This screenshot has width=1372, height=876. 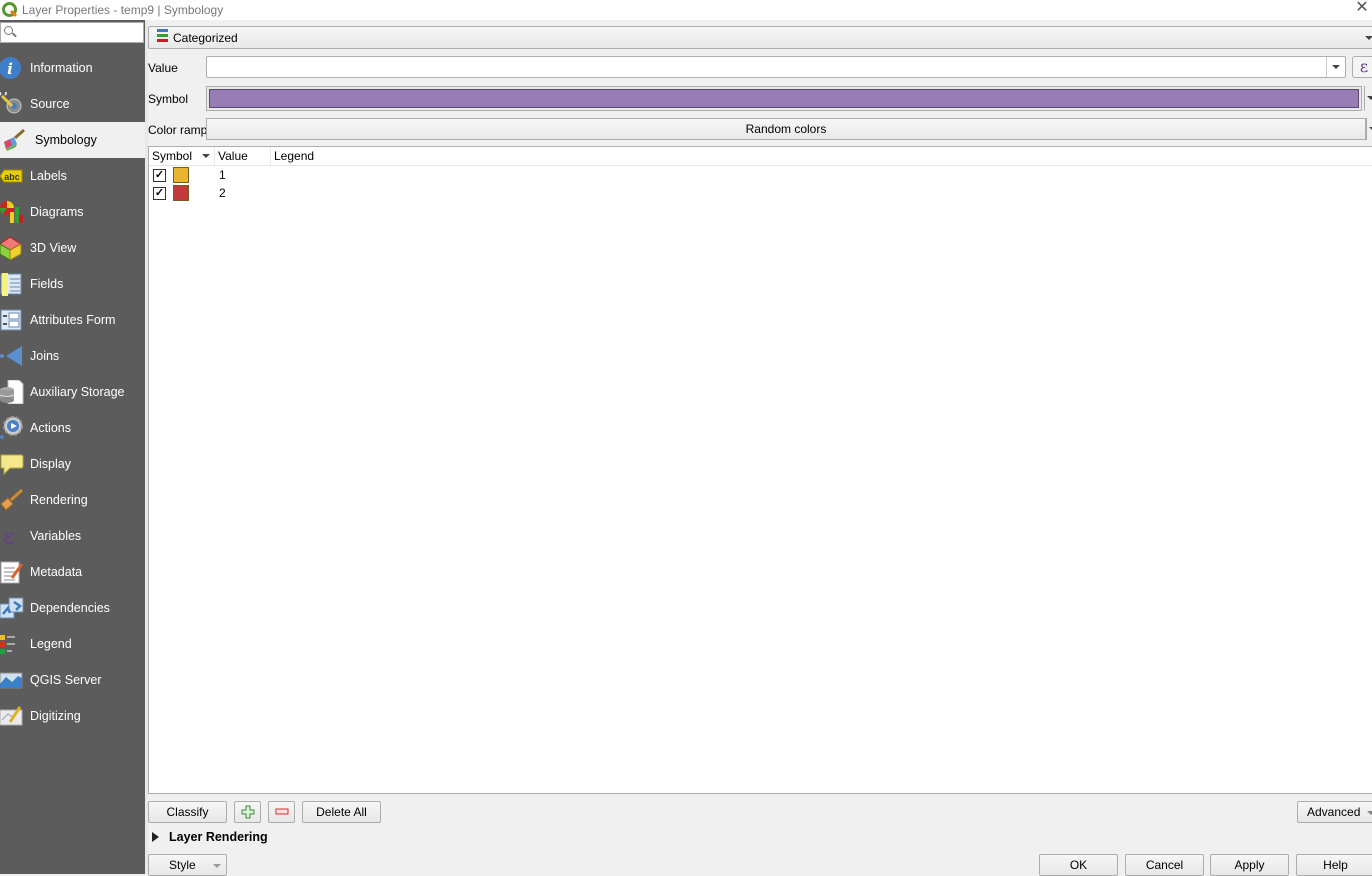 What do you see at coordinates (72, 176) in the screenshot?
I see `sidebar-item-labels: abc Labels` at bounding box center [72, 176].